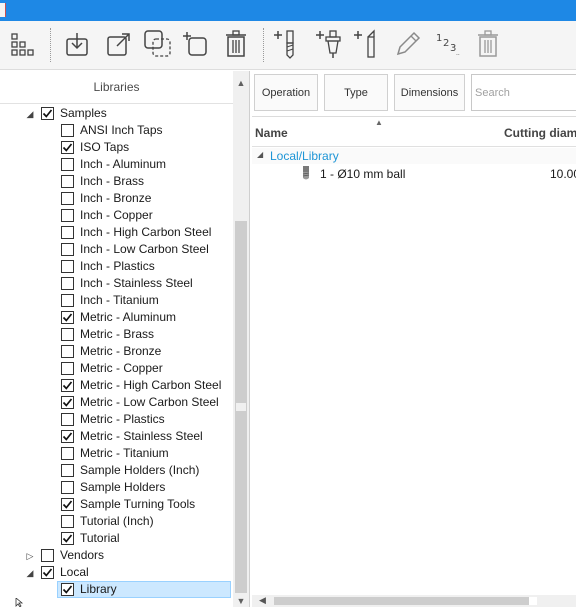 This screenshot has width=576, height=609. Describe the element at coordinates (116, 181) in the screenshot. I see `tree-item: Inch - Brass` at that location.